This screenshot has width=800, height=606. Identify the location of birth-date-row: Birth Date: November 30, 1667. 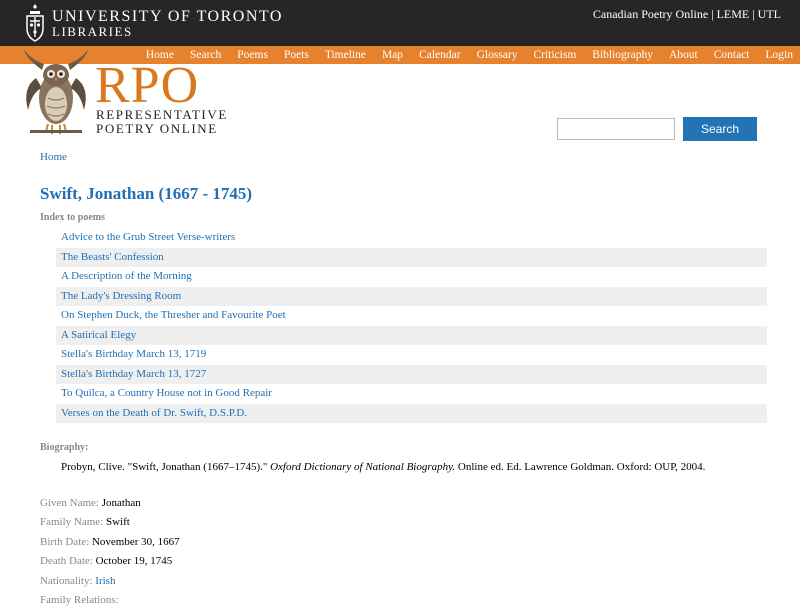
(110, 542).